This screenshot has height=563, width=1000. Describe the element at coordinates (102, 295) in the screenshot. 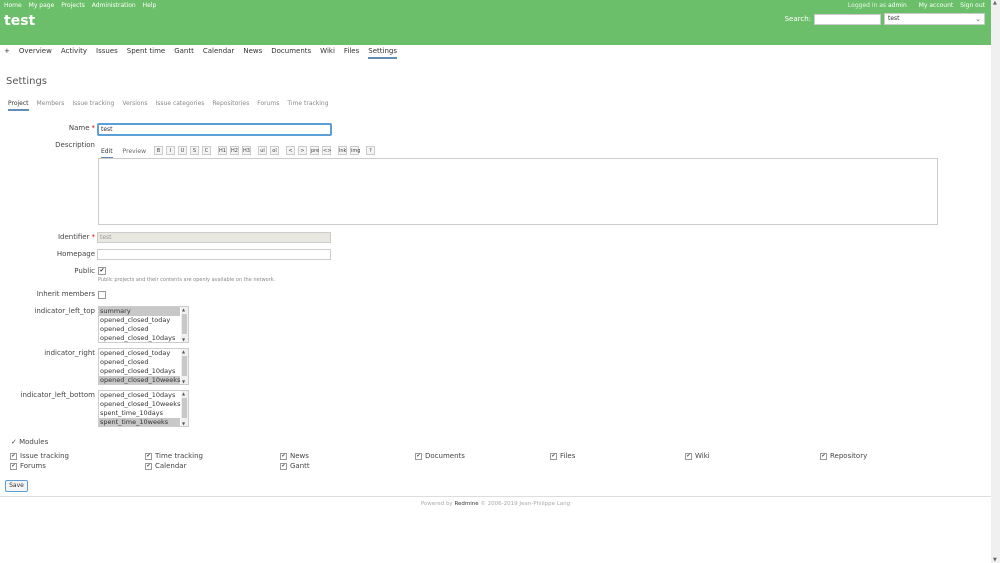

I see `inherit-members-checkbox` at that location.